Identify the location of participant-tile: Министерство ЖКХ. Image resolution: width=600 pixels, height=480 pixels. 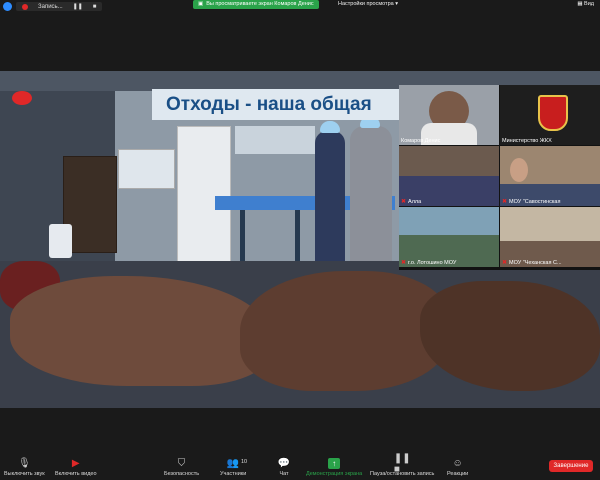
(550, 115).